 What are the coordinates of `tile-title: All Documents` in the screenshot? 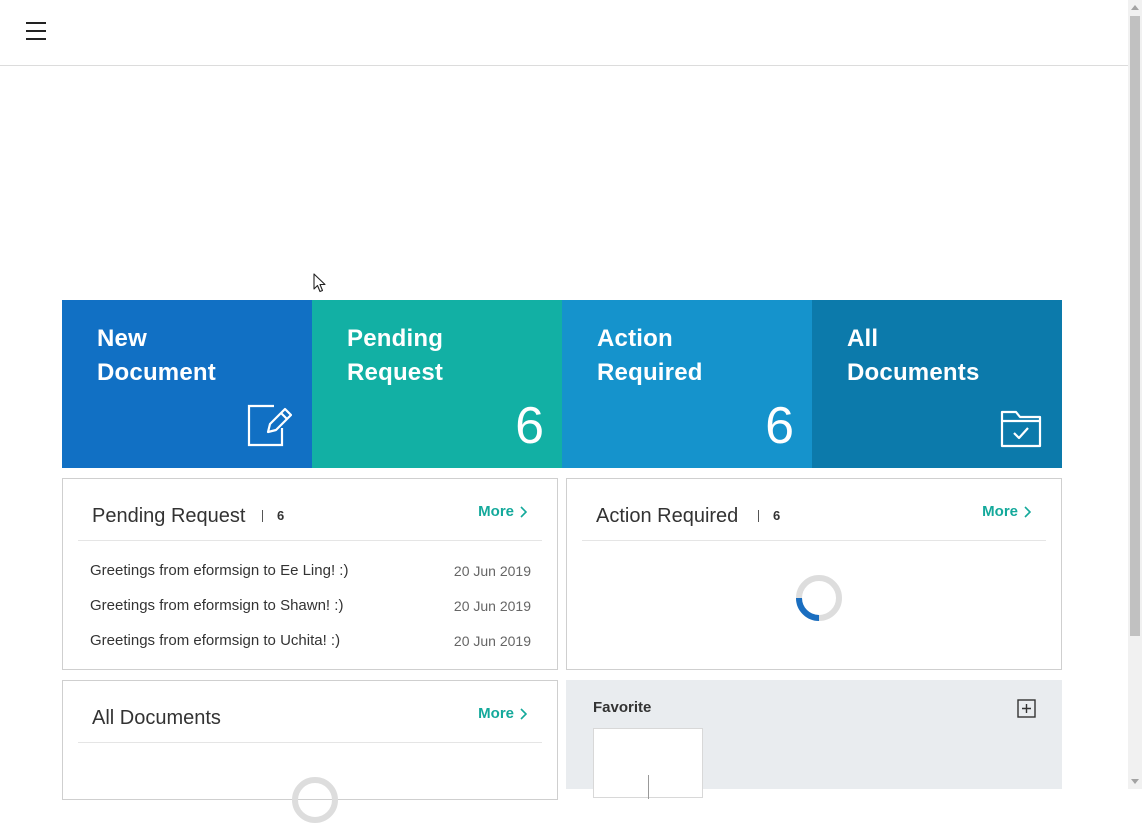 It's located at (913, 355).